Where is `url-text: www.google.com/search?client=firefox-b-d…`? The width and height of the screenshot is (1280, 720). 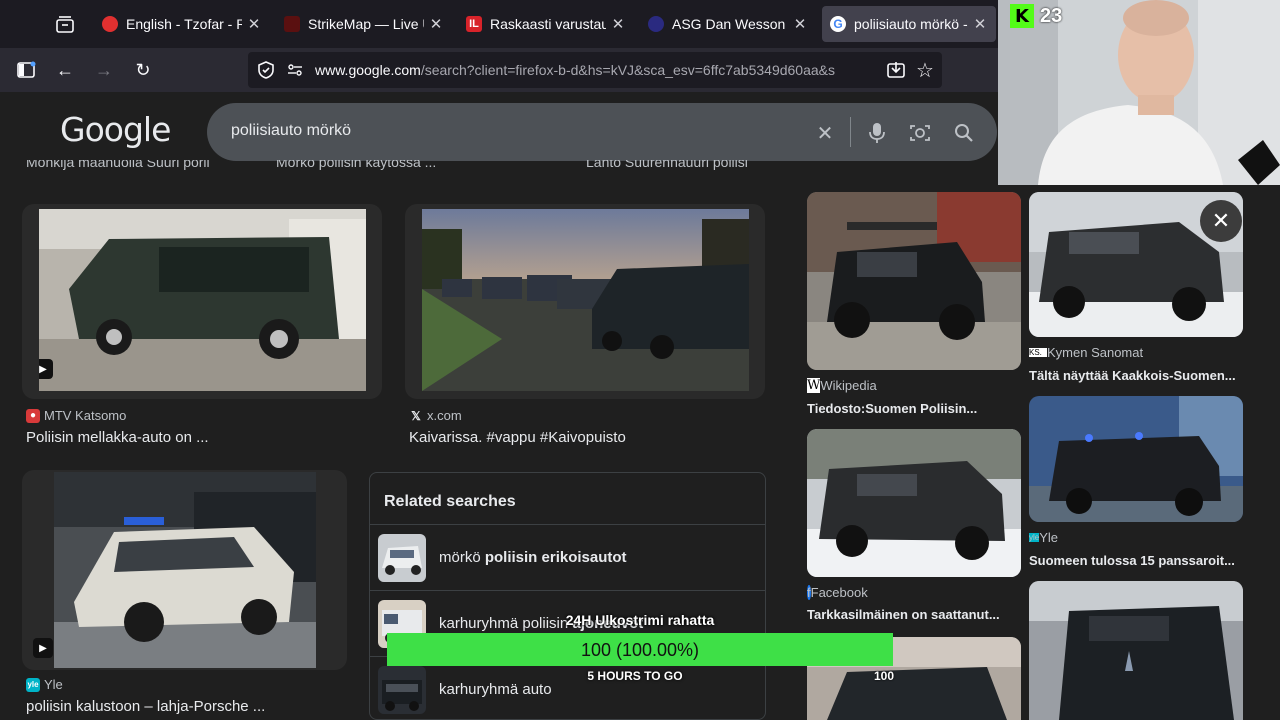 url-text: www.google.com/search?client=firefox-b-d… is located at coordinates (595, 70).